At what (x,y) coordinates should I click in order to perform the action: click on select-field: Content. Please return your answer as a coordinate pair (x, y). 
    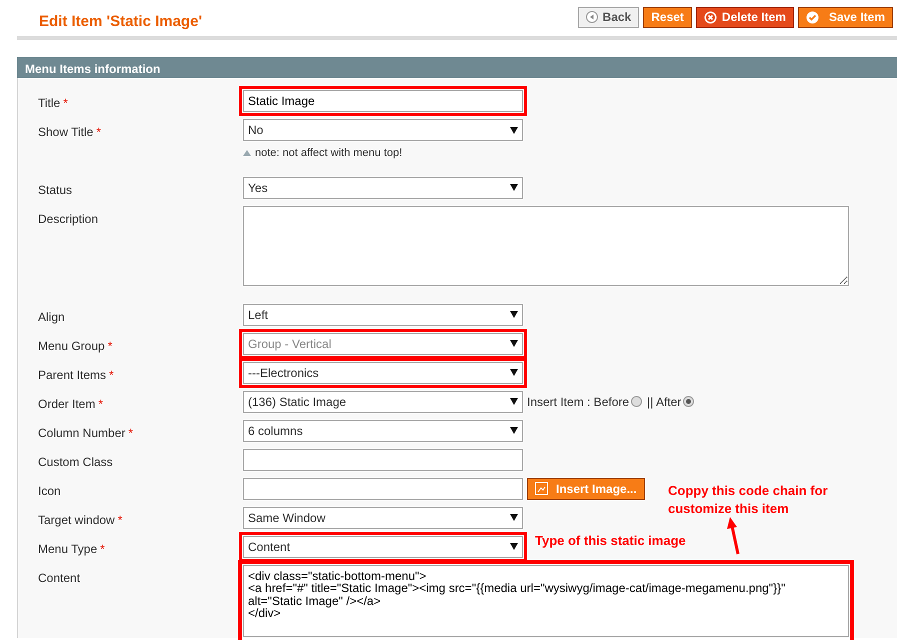
    Looking at the image, I should click on (383, 547).